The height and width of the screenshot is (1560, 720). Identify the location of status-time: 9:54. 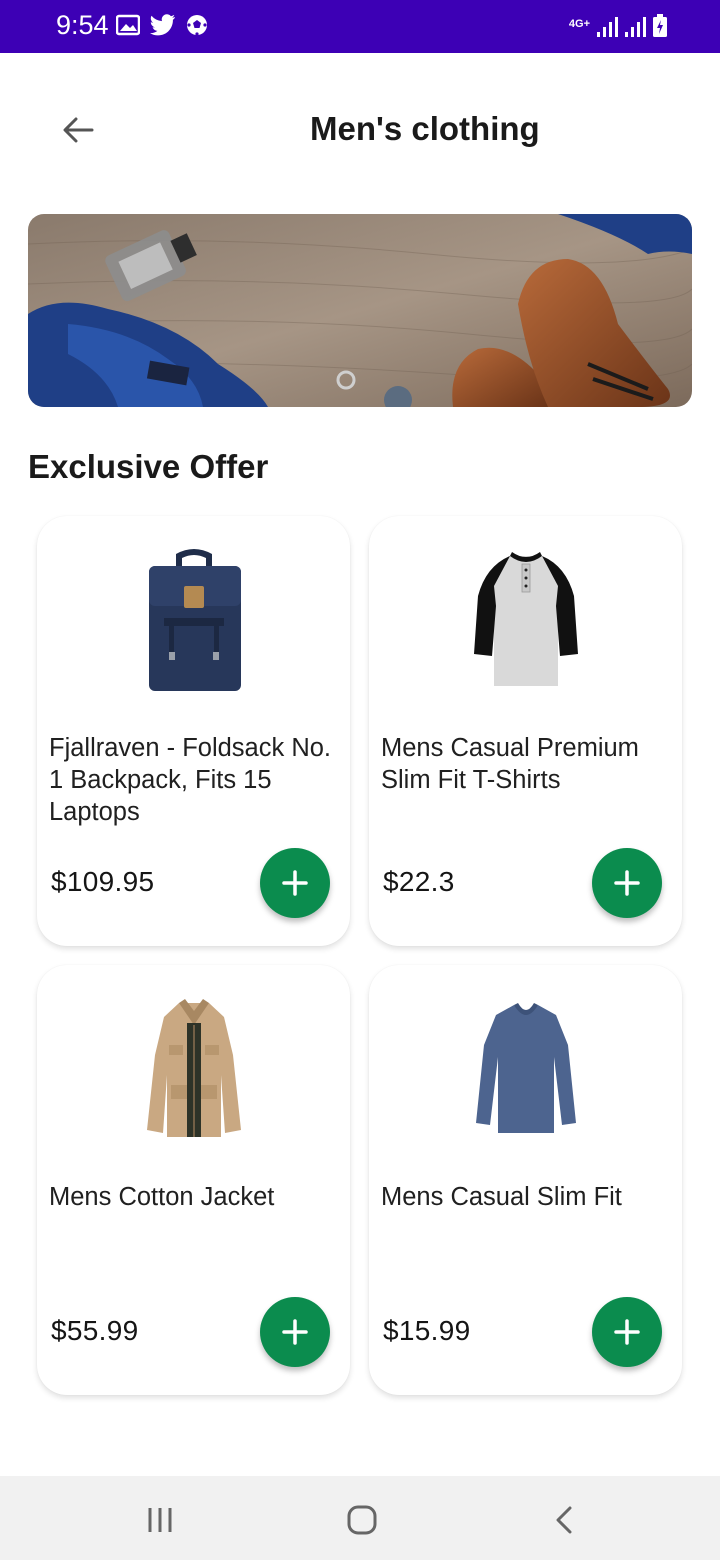
(82, 25).